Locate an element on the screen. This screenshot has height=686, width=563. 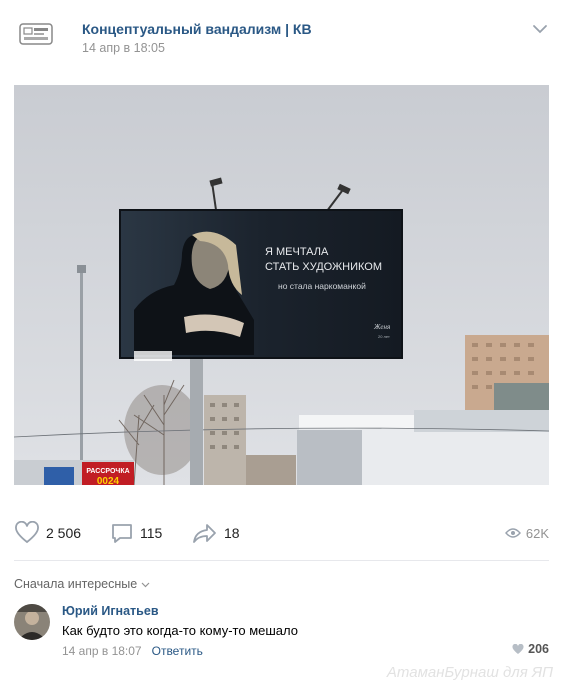
comments-sort-dropdown: Сначала интересные is located at coordinates (82, 584).